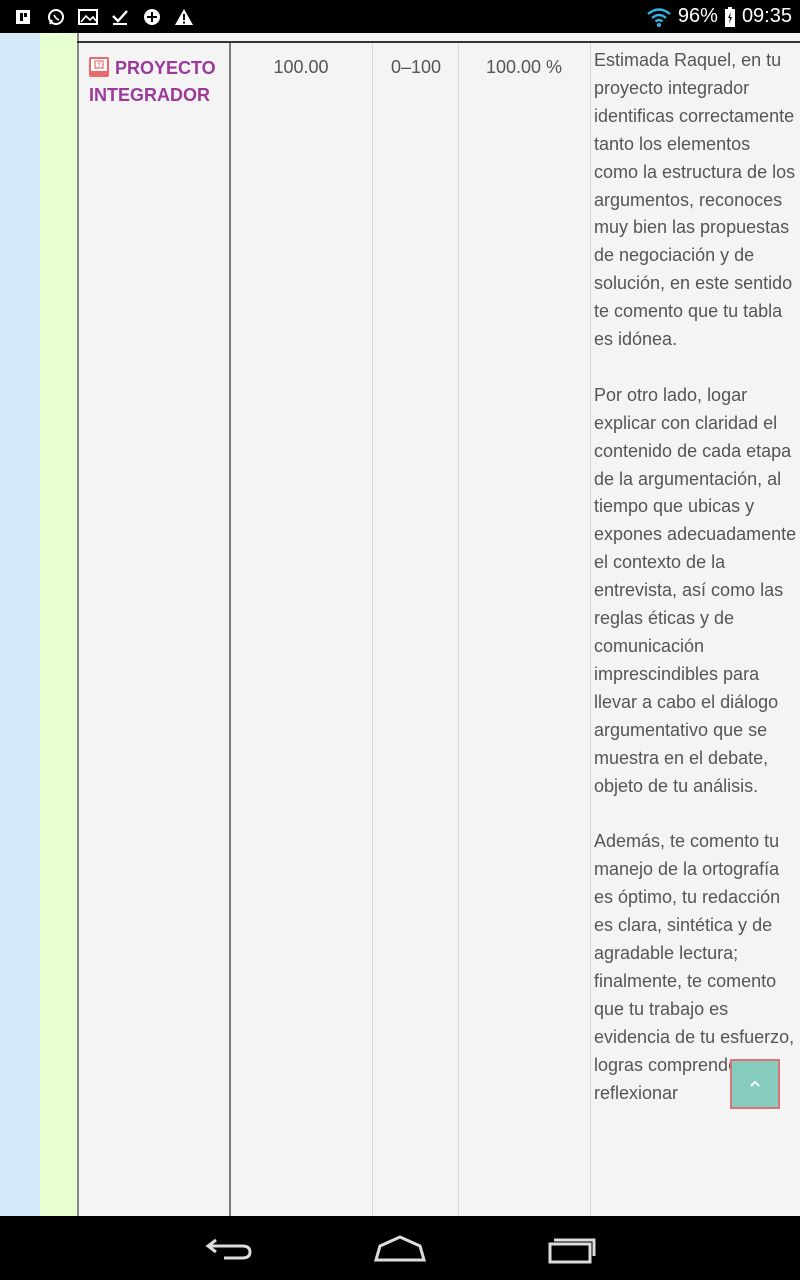 This screenshot has height=1280, width=800. I want to click on assignment-icon: ?, so click(99, 67).